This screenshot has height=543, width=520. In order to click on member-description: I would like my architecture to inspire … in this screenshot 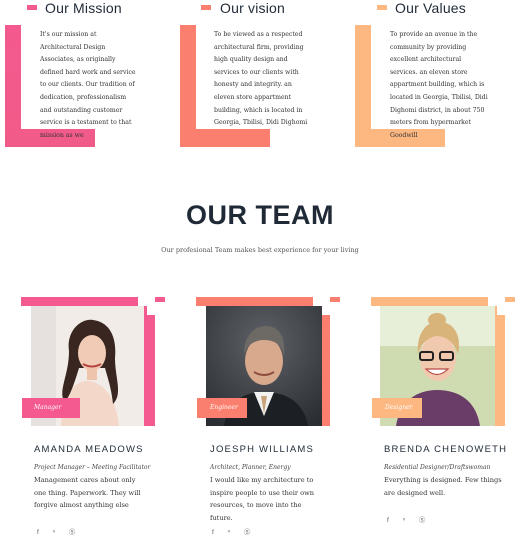, I will do `click(262, 499)`.